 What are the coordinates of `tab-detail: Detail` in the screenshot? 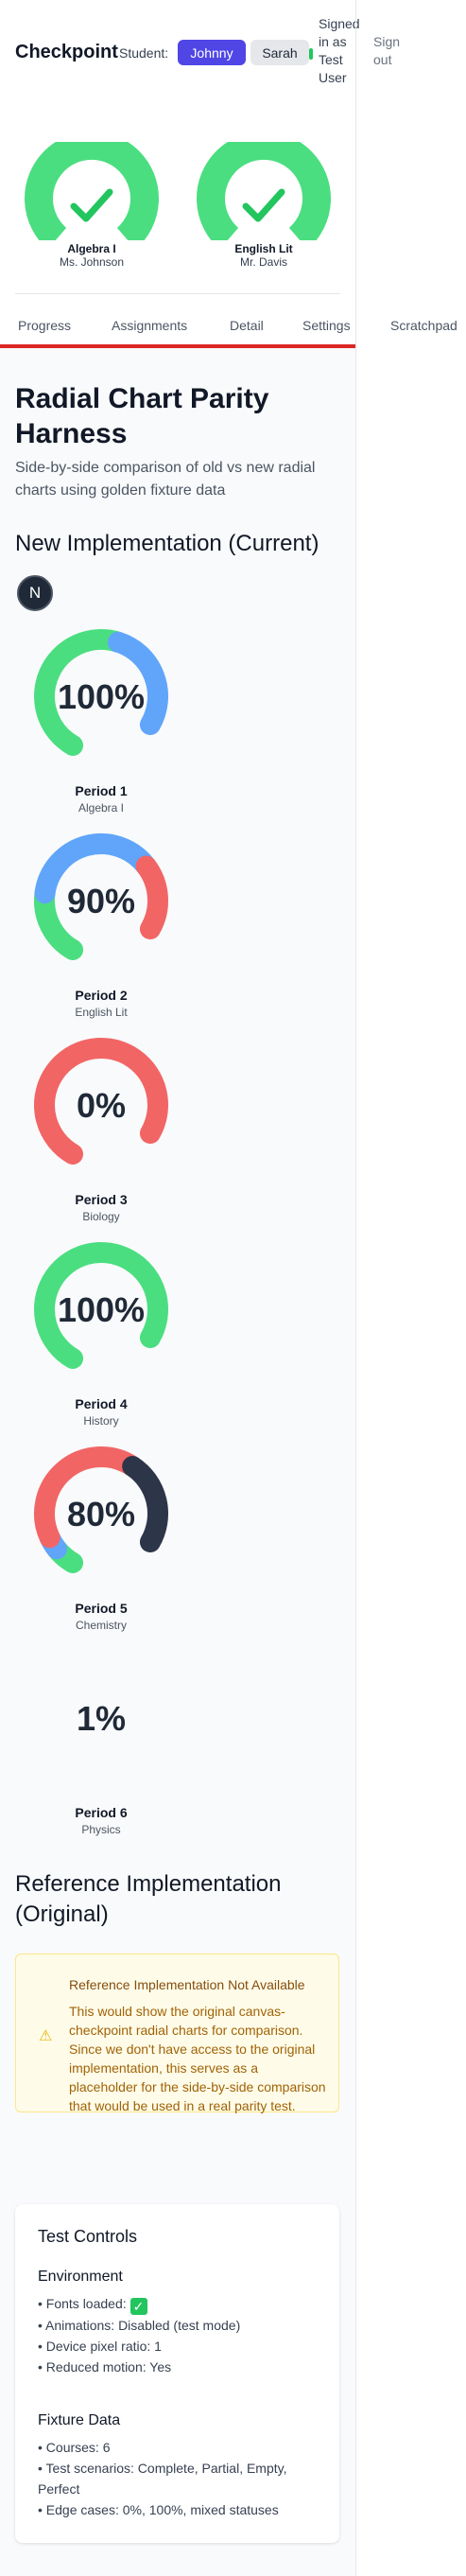 It's located at (247, 326).